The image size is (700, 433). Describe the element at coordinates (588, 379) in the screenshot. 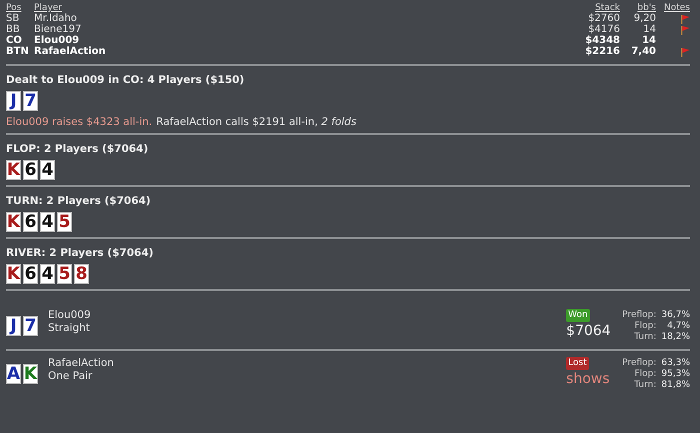

I see `result-amount: shows` at that location.